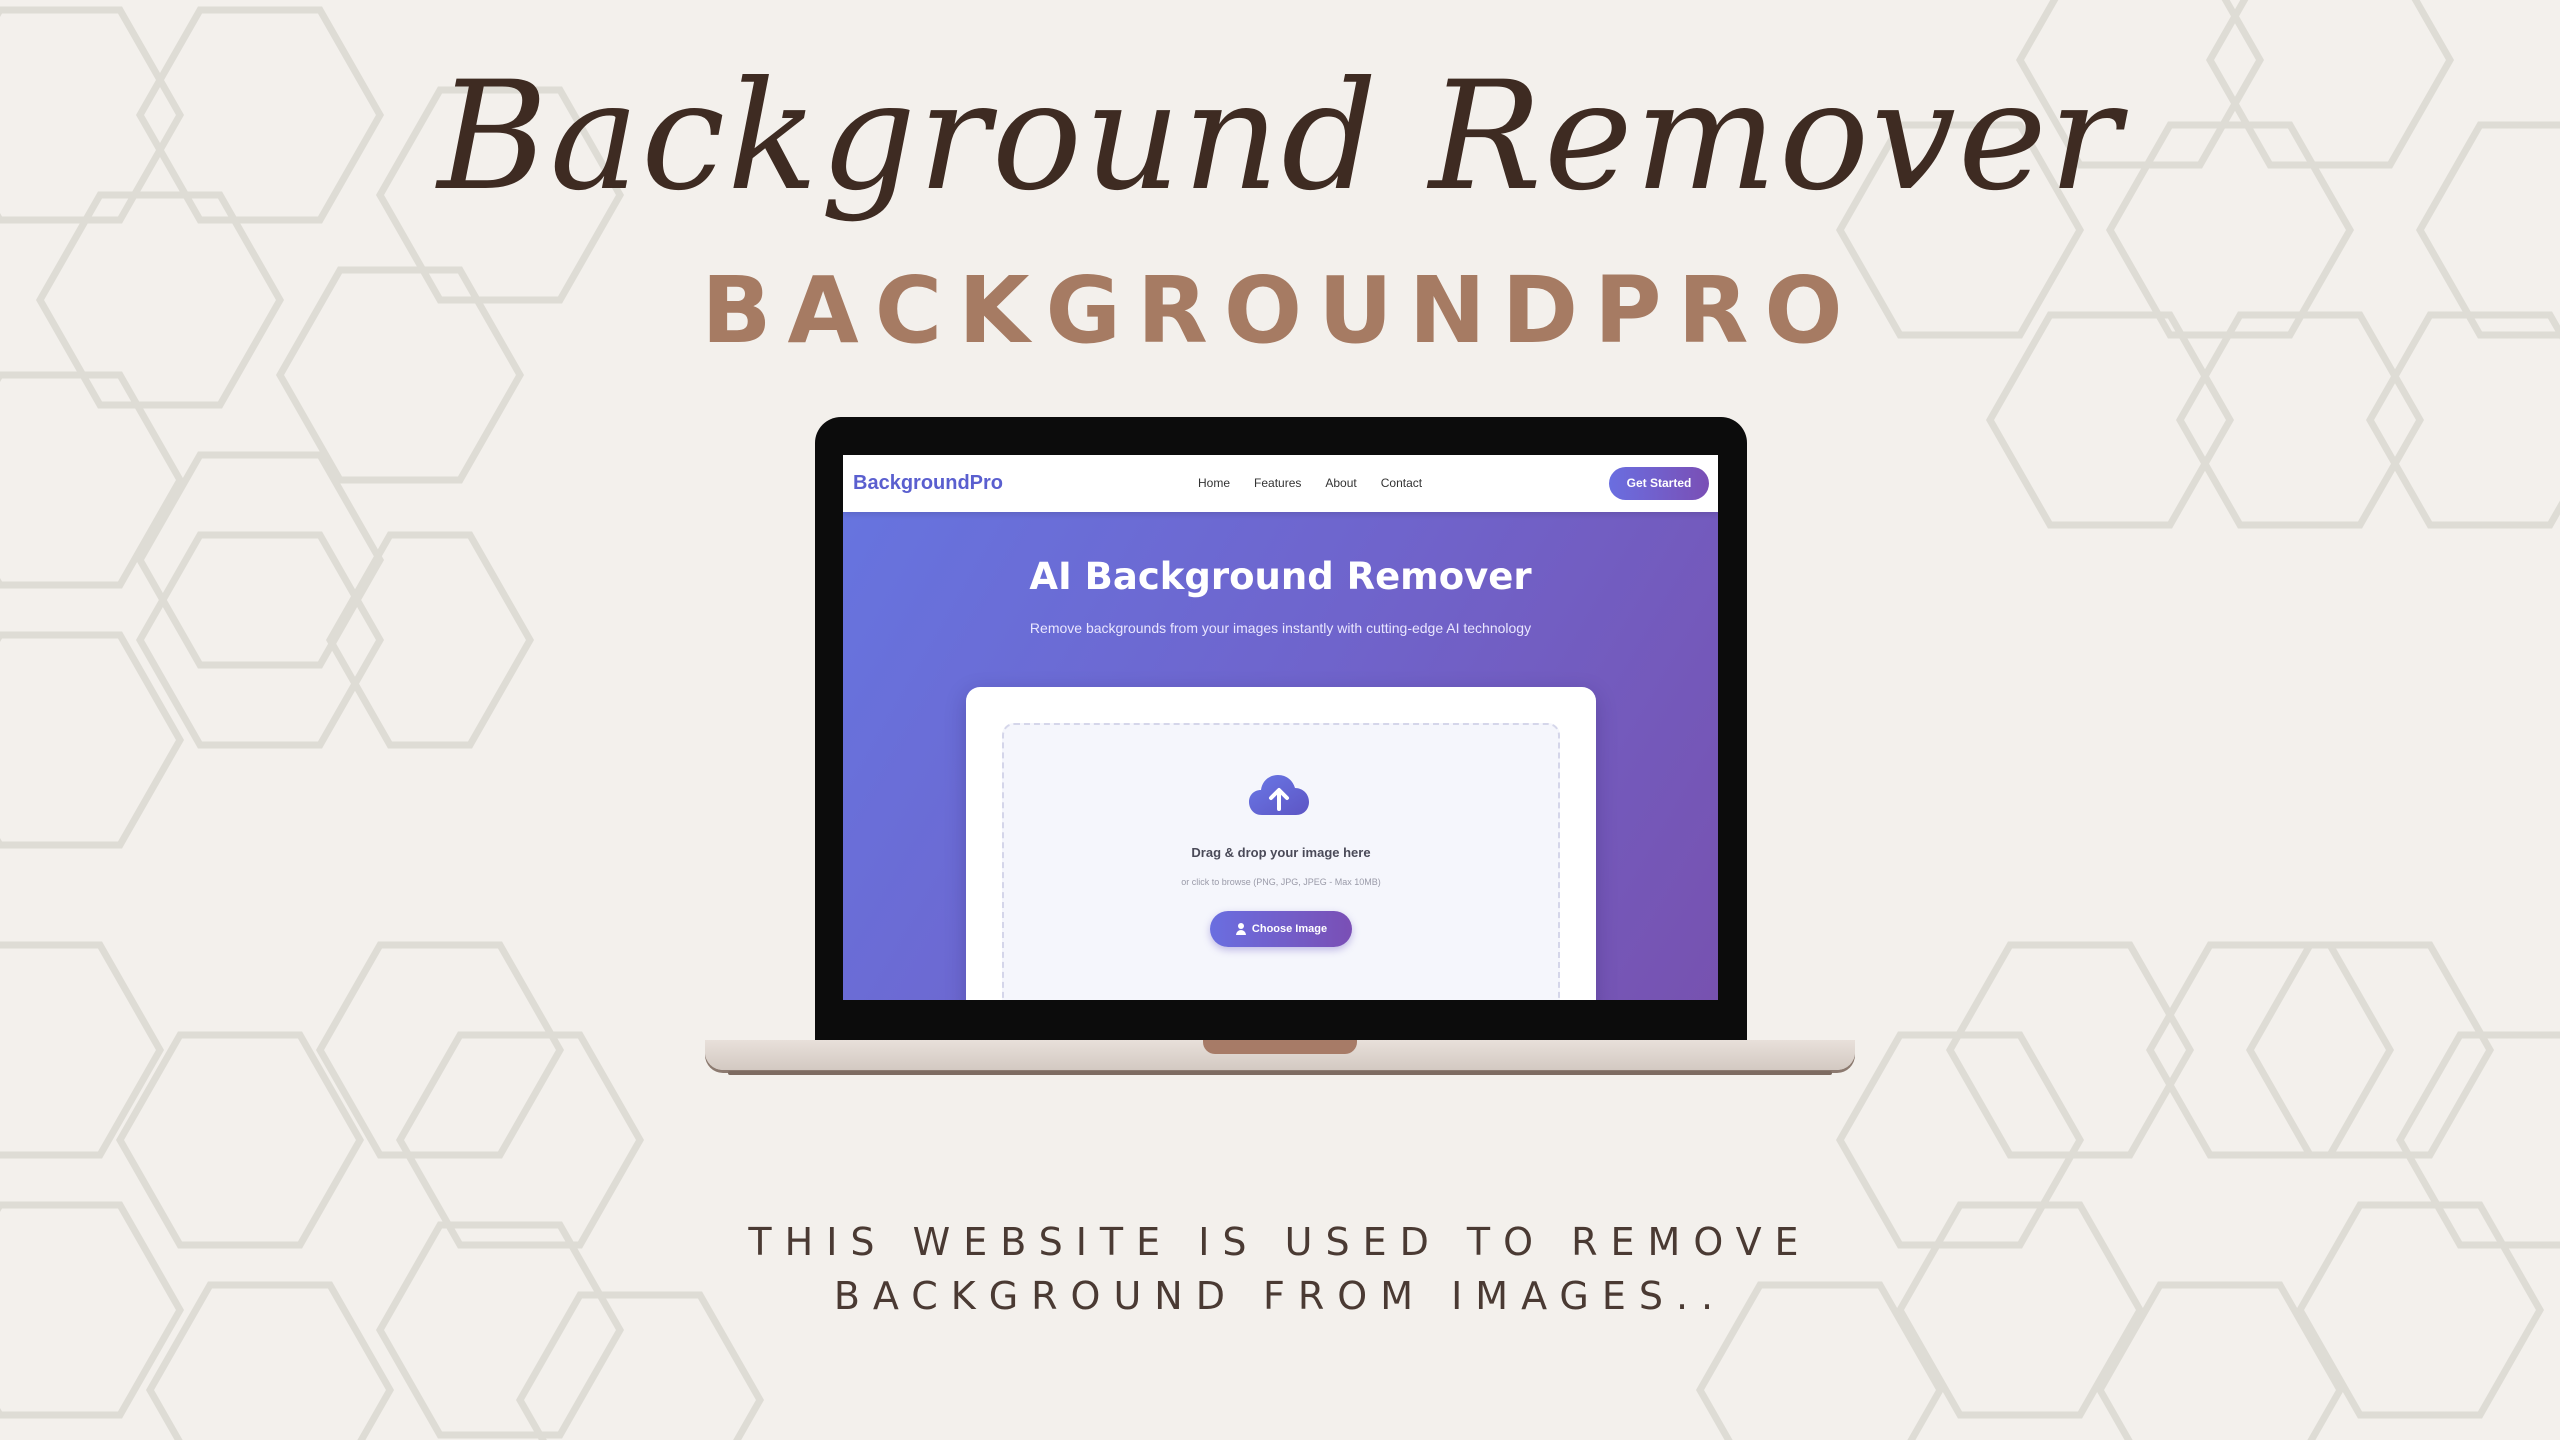 The image size is (2560, 1440). I want to click on brand-title: BACKGROUNDPRO, so click(1280, 310).